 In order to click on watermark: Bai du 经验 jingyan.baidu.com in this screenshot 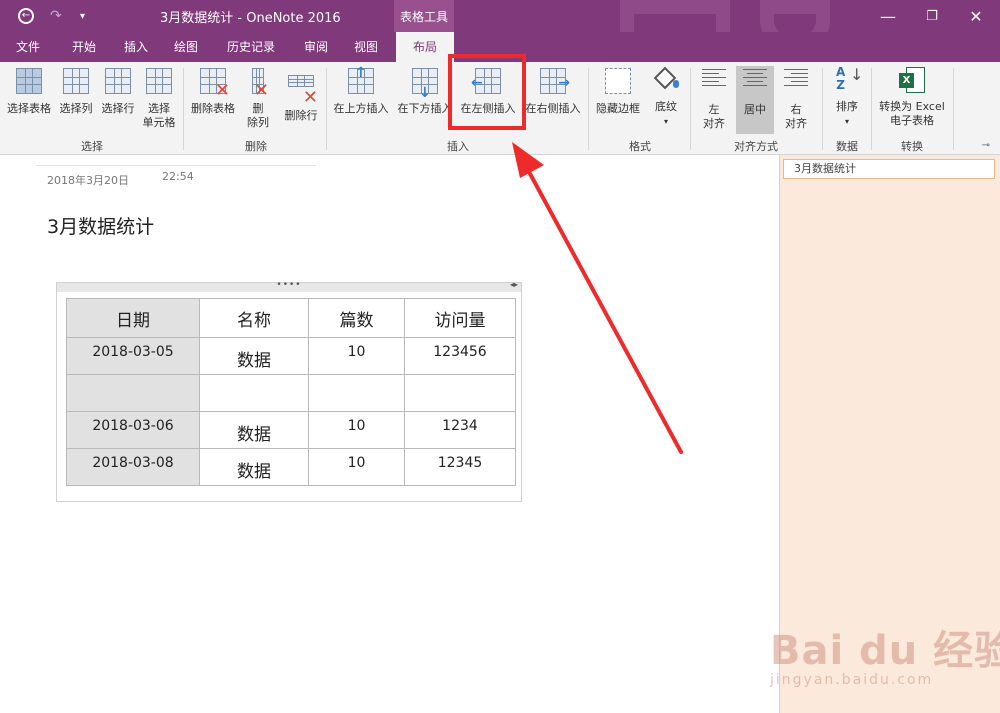, I will do `click(885, 653)`.